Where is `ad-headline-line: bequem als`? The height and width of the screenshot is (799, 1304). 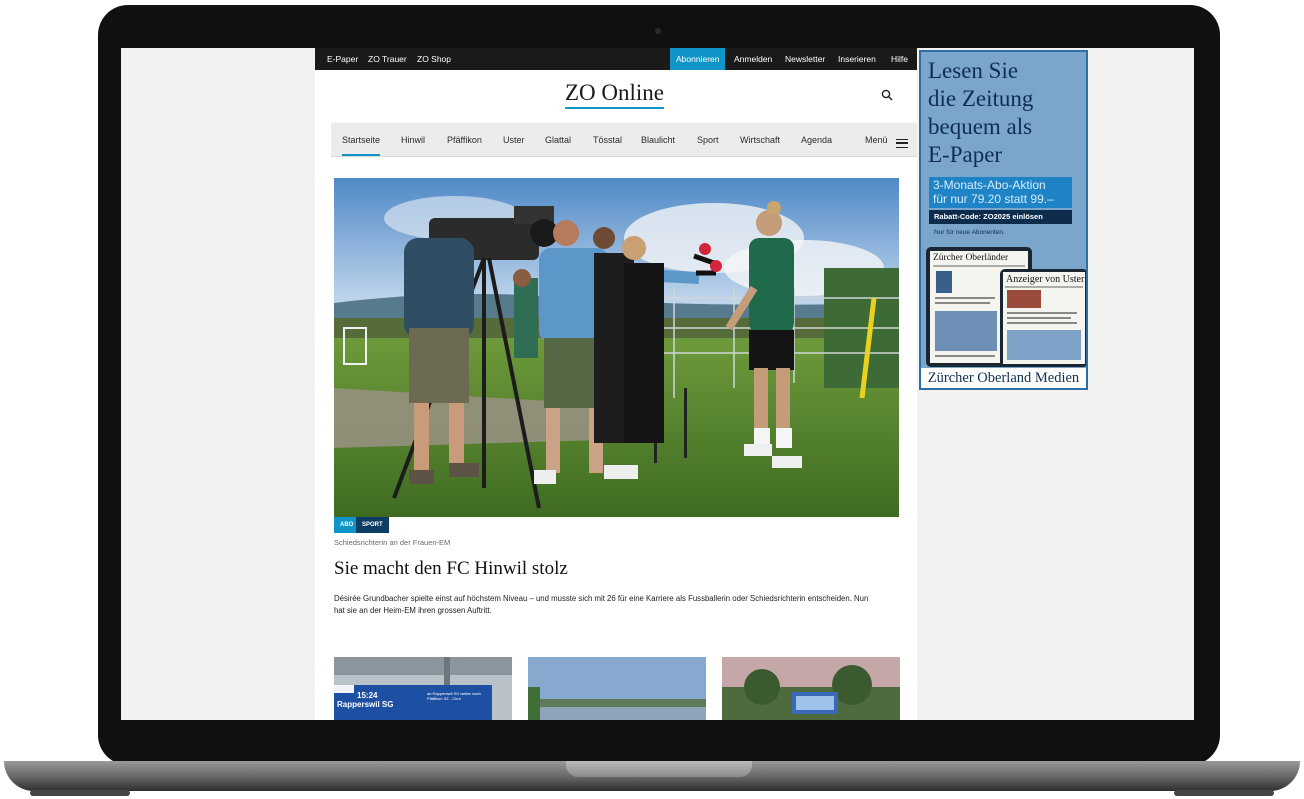
ad-headline-line: bequem als is located at coordinates (980, 126).